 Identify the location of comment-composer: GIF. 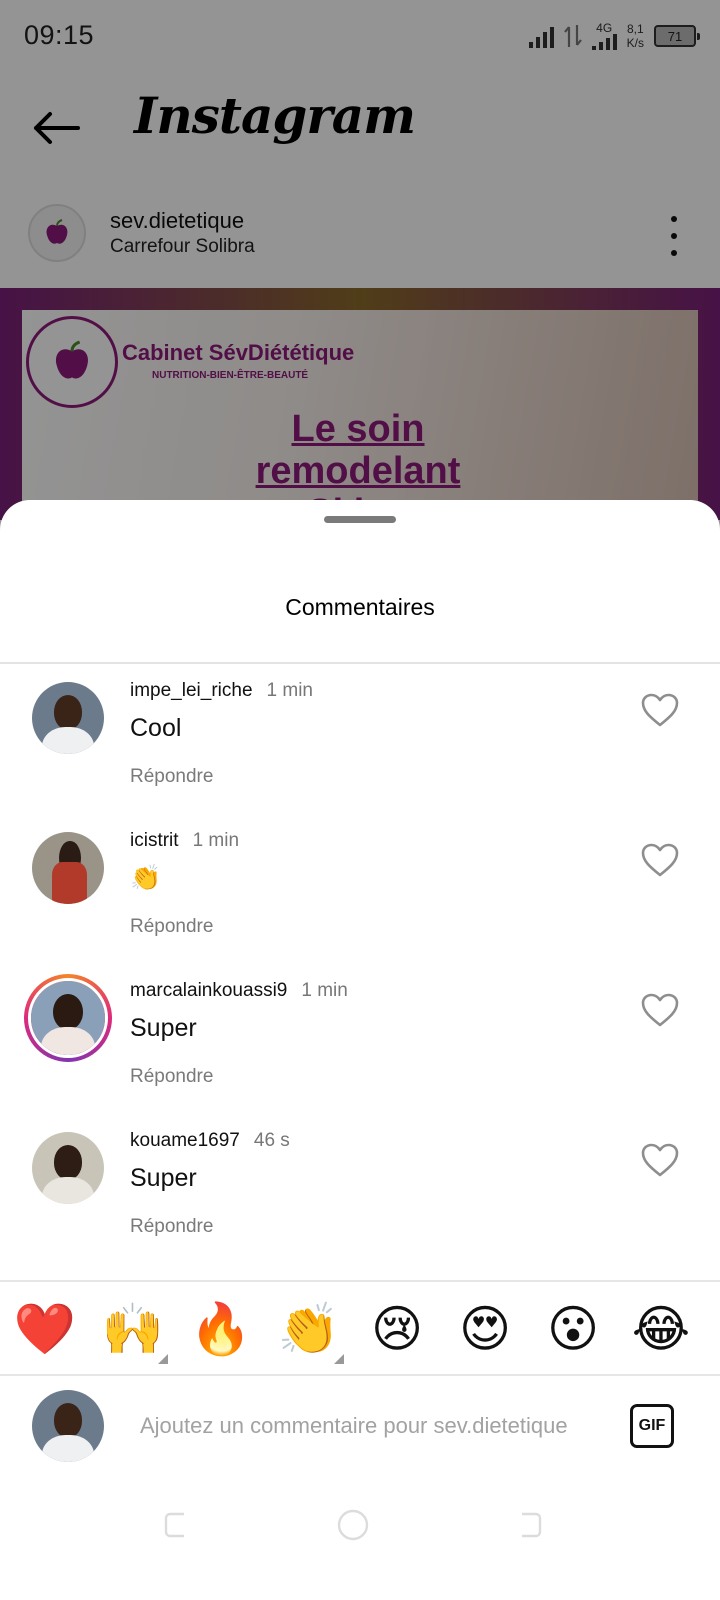
(360, 1428).